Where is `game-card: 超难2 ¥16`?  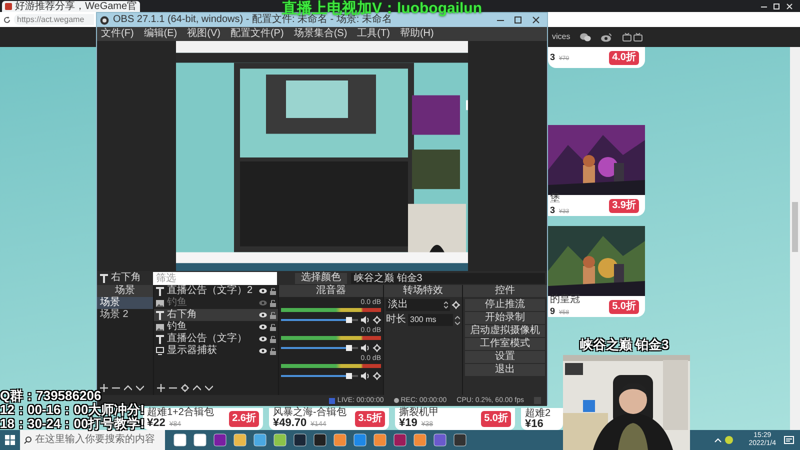 game-card: 超难2 ¥16 is located at coordinates (542, 419).